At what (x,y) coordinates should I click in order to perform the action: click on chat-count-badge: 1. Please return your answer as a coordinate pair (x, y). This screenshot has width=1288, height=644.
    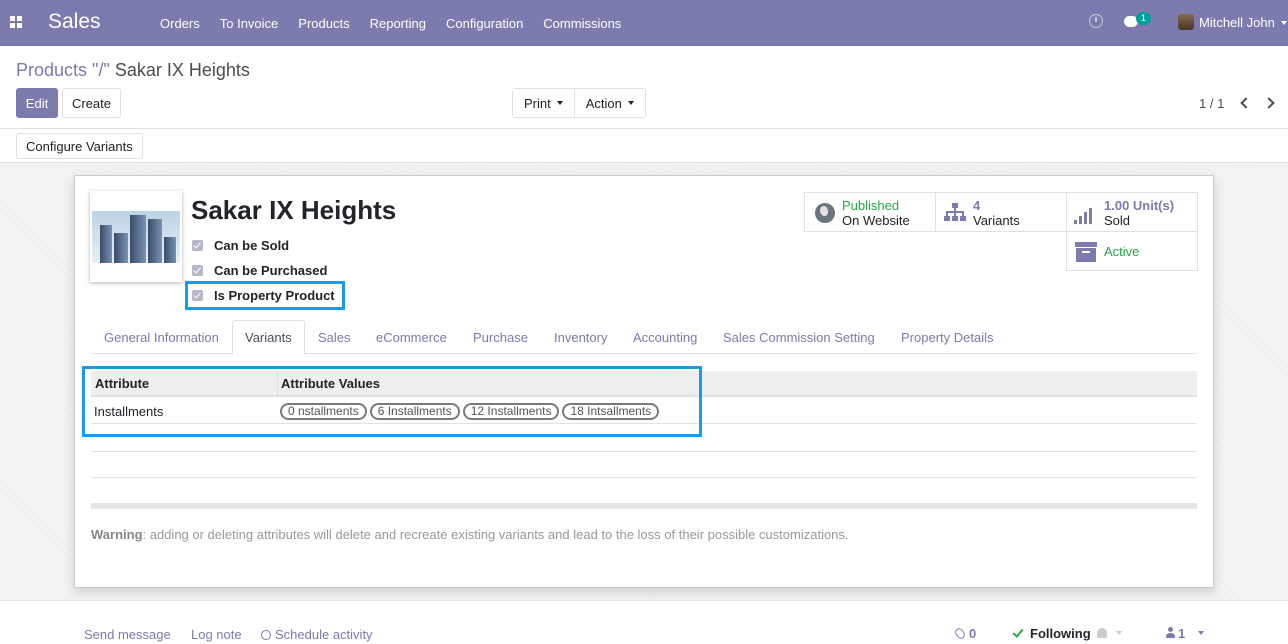
    Looking at the image, I should click on (1143, 18).